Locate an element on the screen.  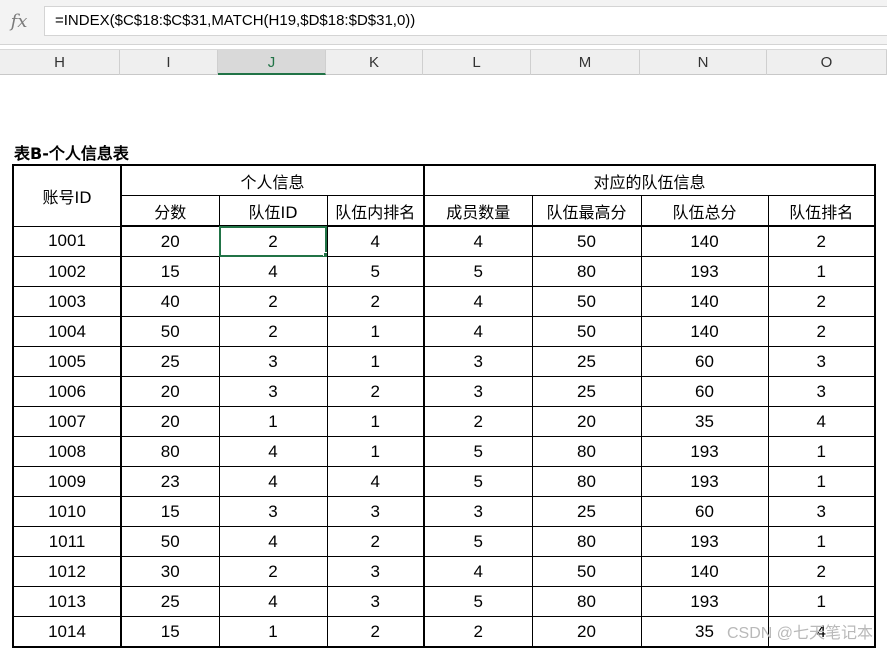
table-cell: 1014 is located at coordinates (67, 632).